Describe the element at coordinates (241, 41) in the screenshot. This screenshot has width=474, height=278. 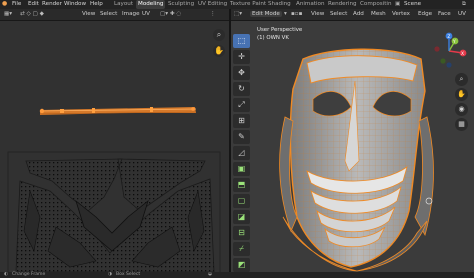
I see `select-box-tool-icon: ⬚` at that location.